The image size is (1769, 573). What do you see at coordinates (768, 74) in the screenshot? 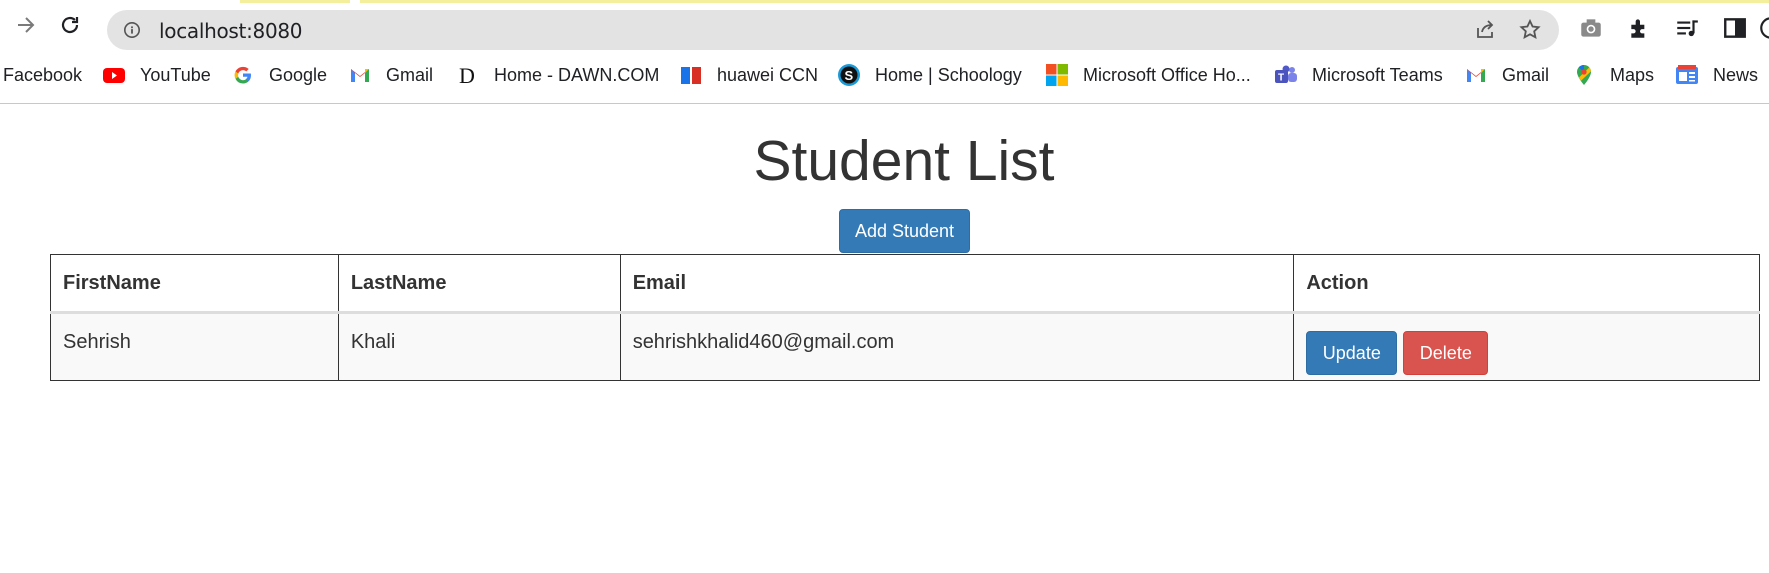
I see `bookmark-label: huawei CCN` at bounding box center [768, 74].